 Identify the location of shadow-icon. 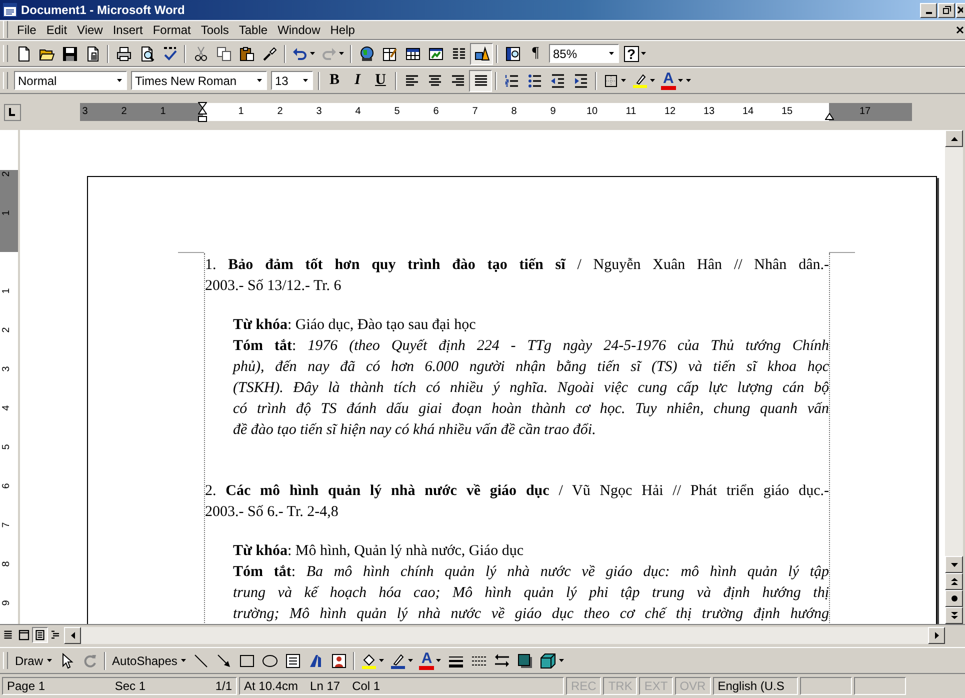
(524, 660).